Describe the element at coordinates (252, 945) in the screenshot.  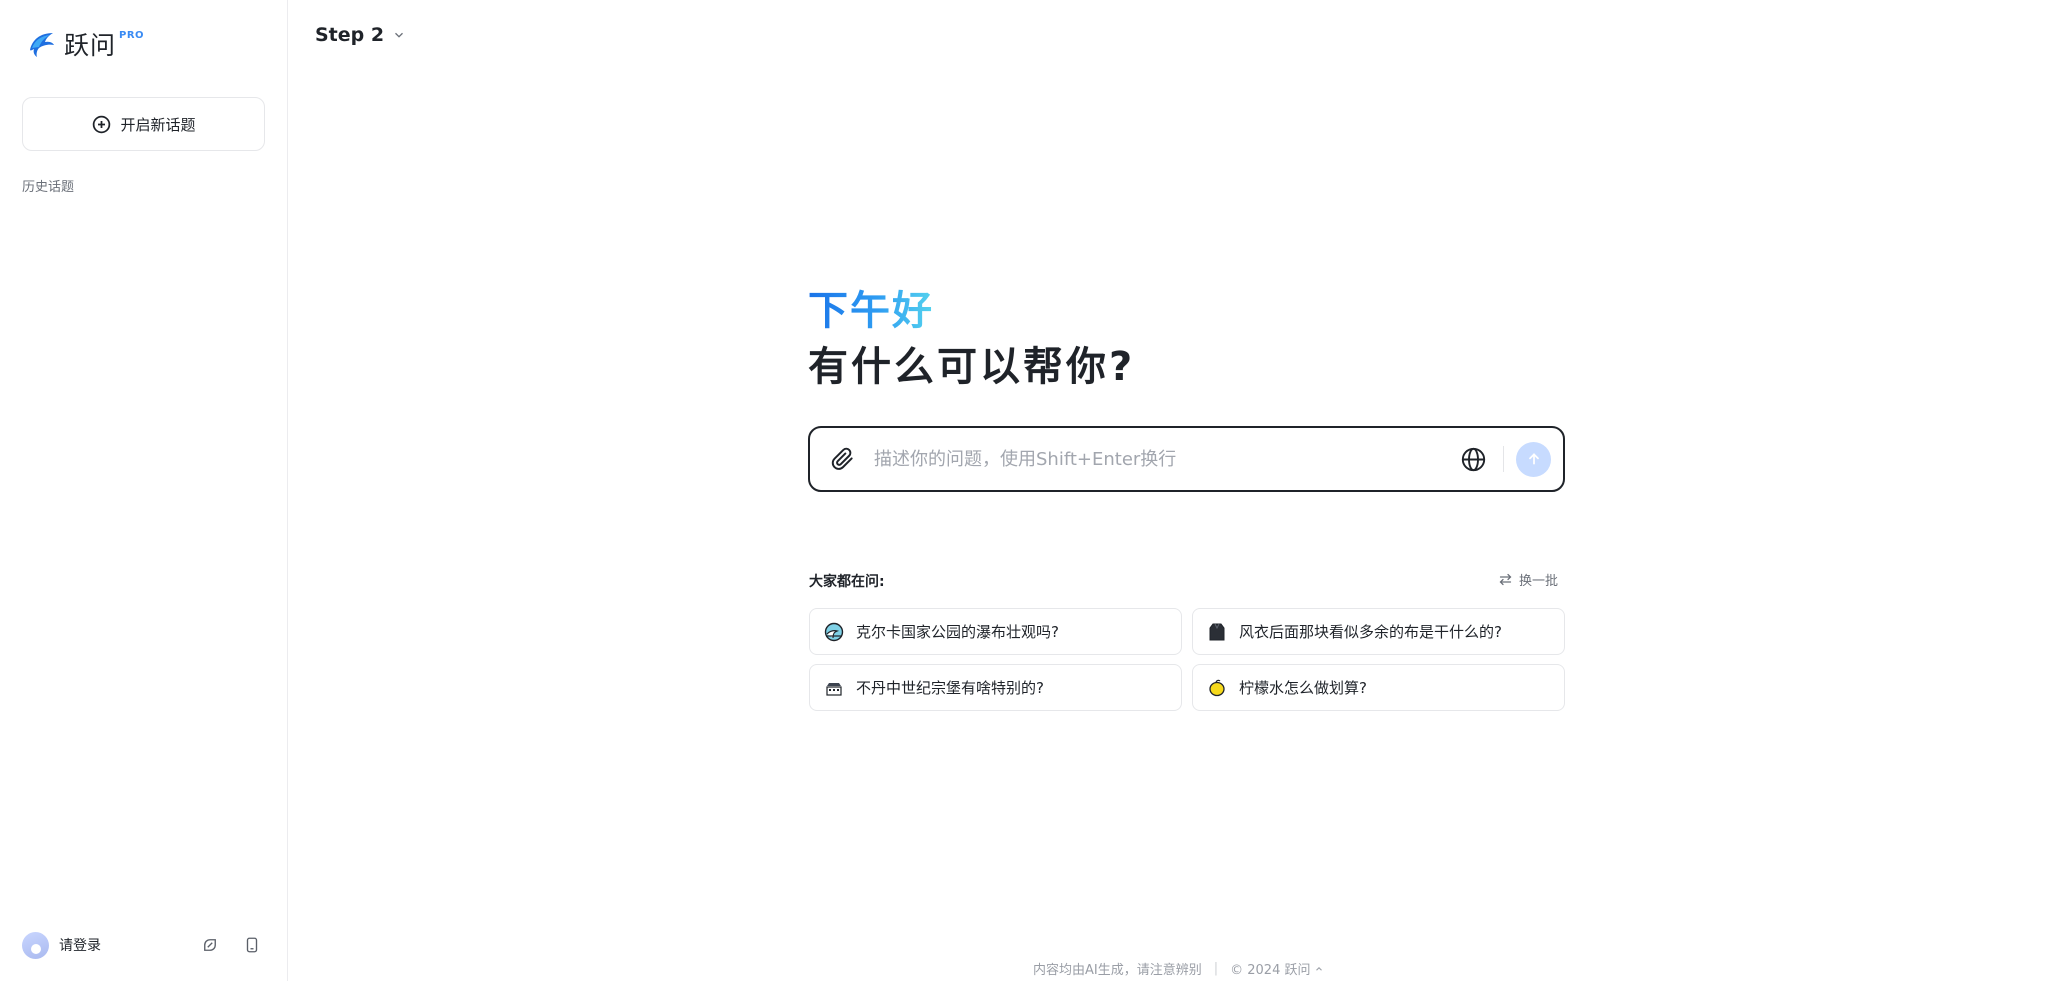
I see `mobile-app-icon` at that location.